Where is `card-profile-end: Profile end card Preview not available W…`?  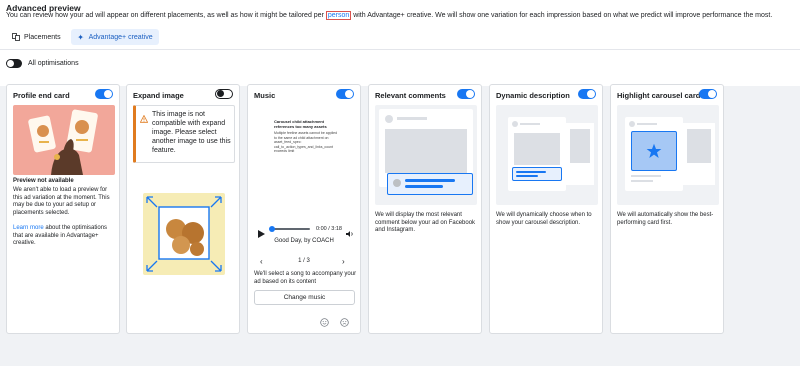 card-profile-end: Profile end card Preview not available W… is located at coordinates (63, 209).